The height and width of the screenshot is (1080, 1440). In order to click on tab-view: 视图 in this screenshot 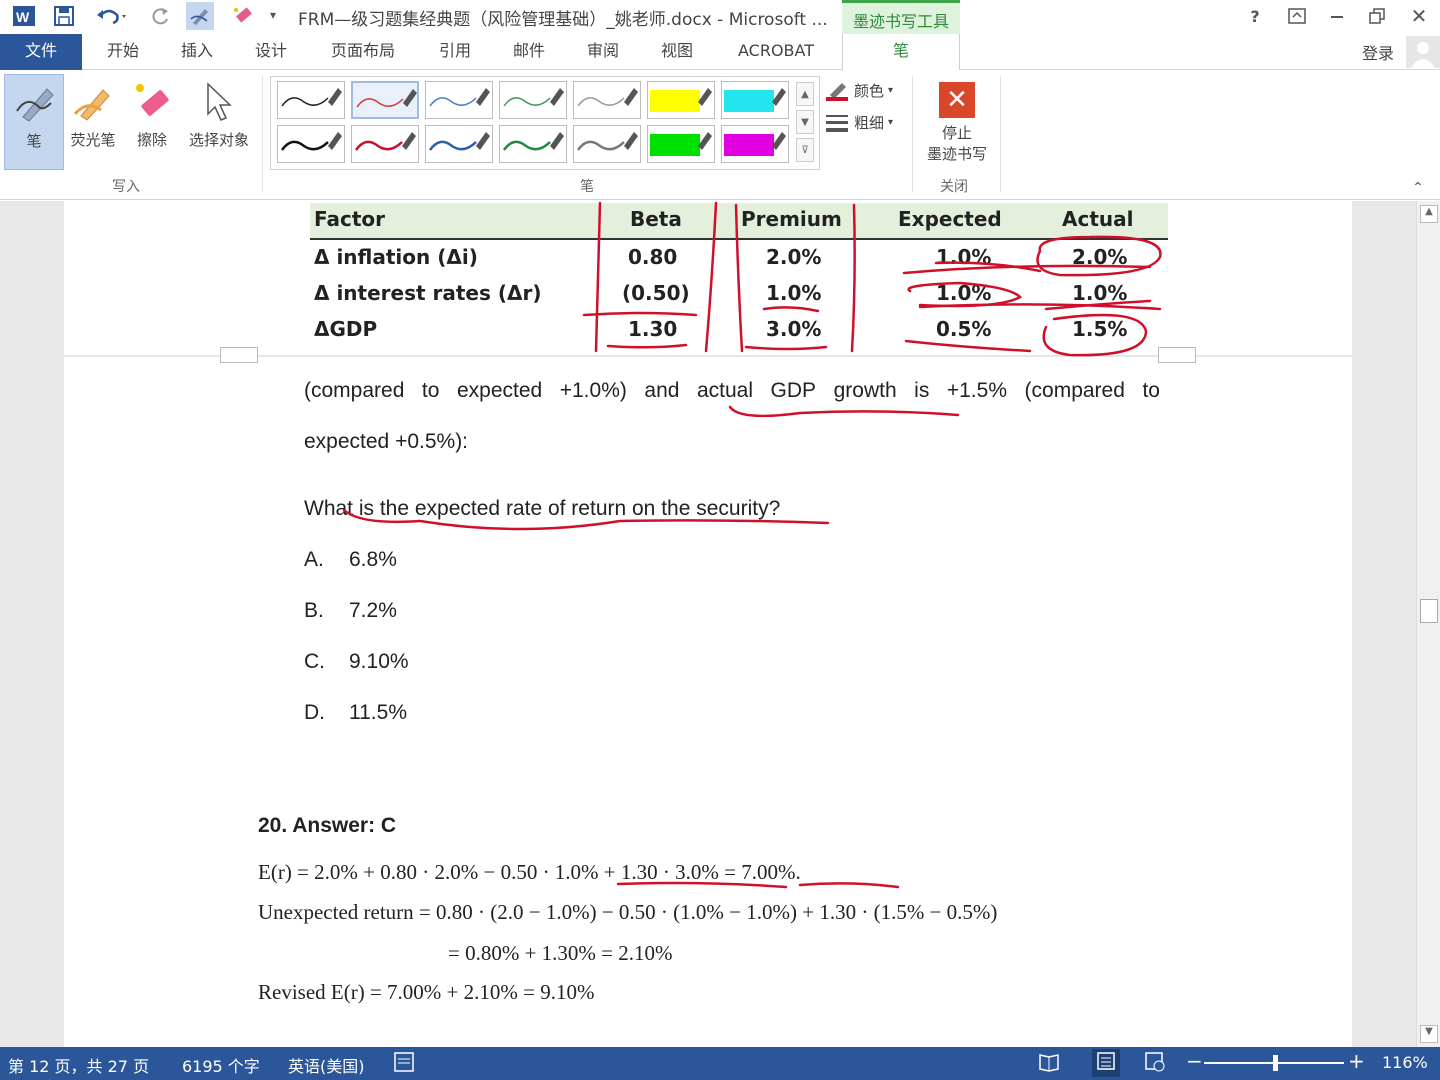, I will do `click(677, 52)`.